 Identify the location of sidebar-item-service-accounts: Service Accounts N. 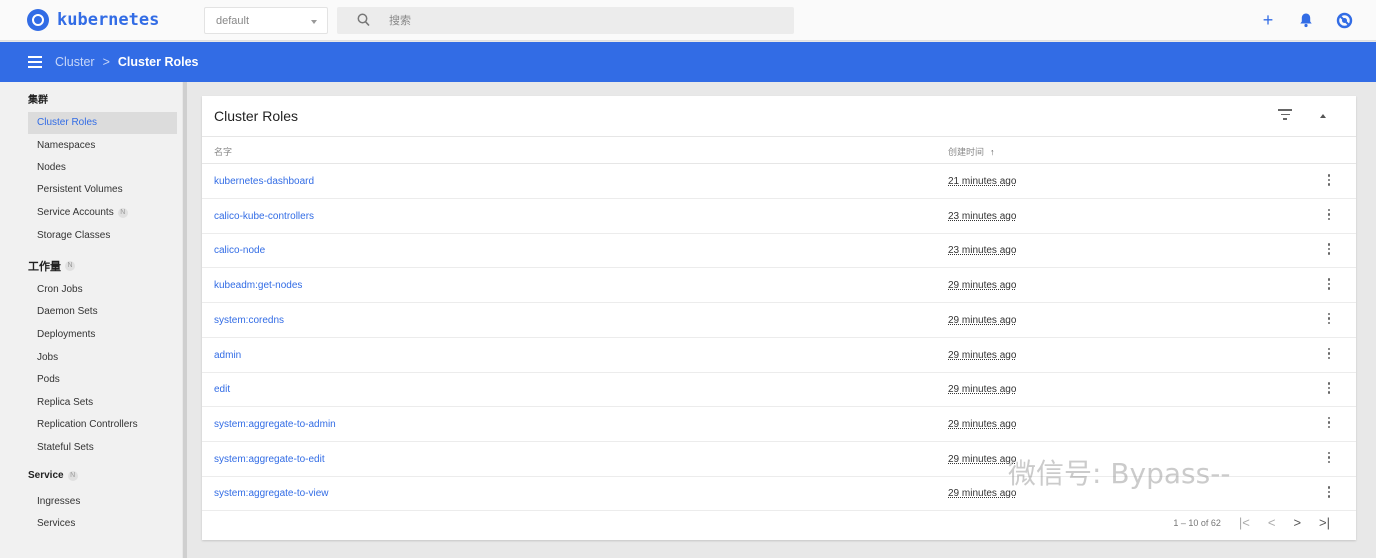
(102, 213).